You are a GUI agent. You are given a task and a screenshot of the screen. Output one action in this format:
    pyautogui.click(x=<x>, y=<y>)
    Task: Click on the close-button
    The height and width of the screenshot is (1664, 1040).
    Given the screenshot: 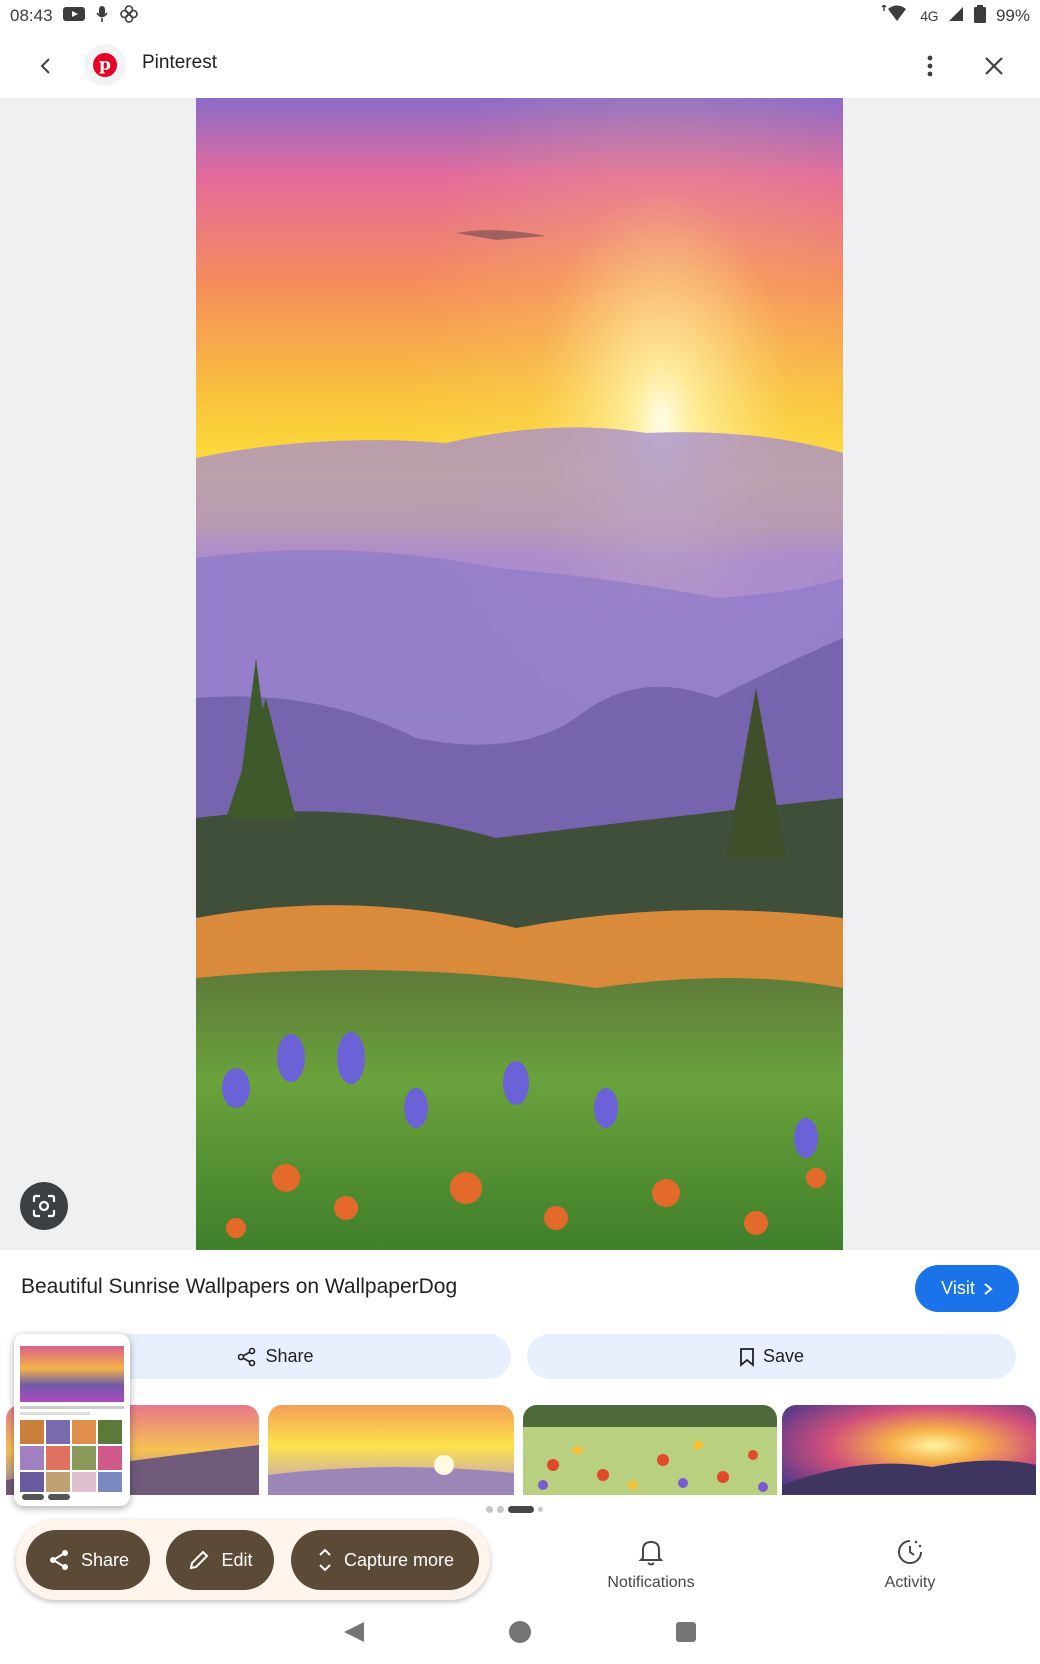 What is the action you would take?
    pyautogui.click(x=994, y=66)
    